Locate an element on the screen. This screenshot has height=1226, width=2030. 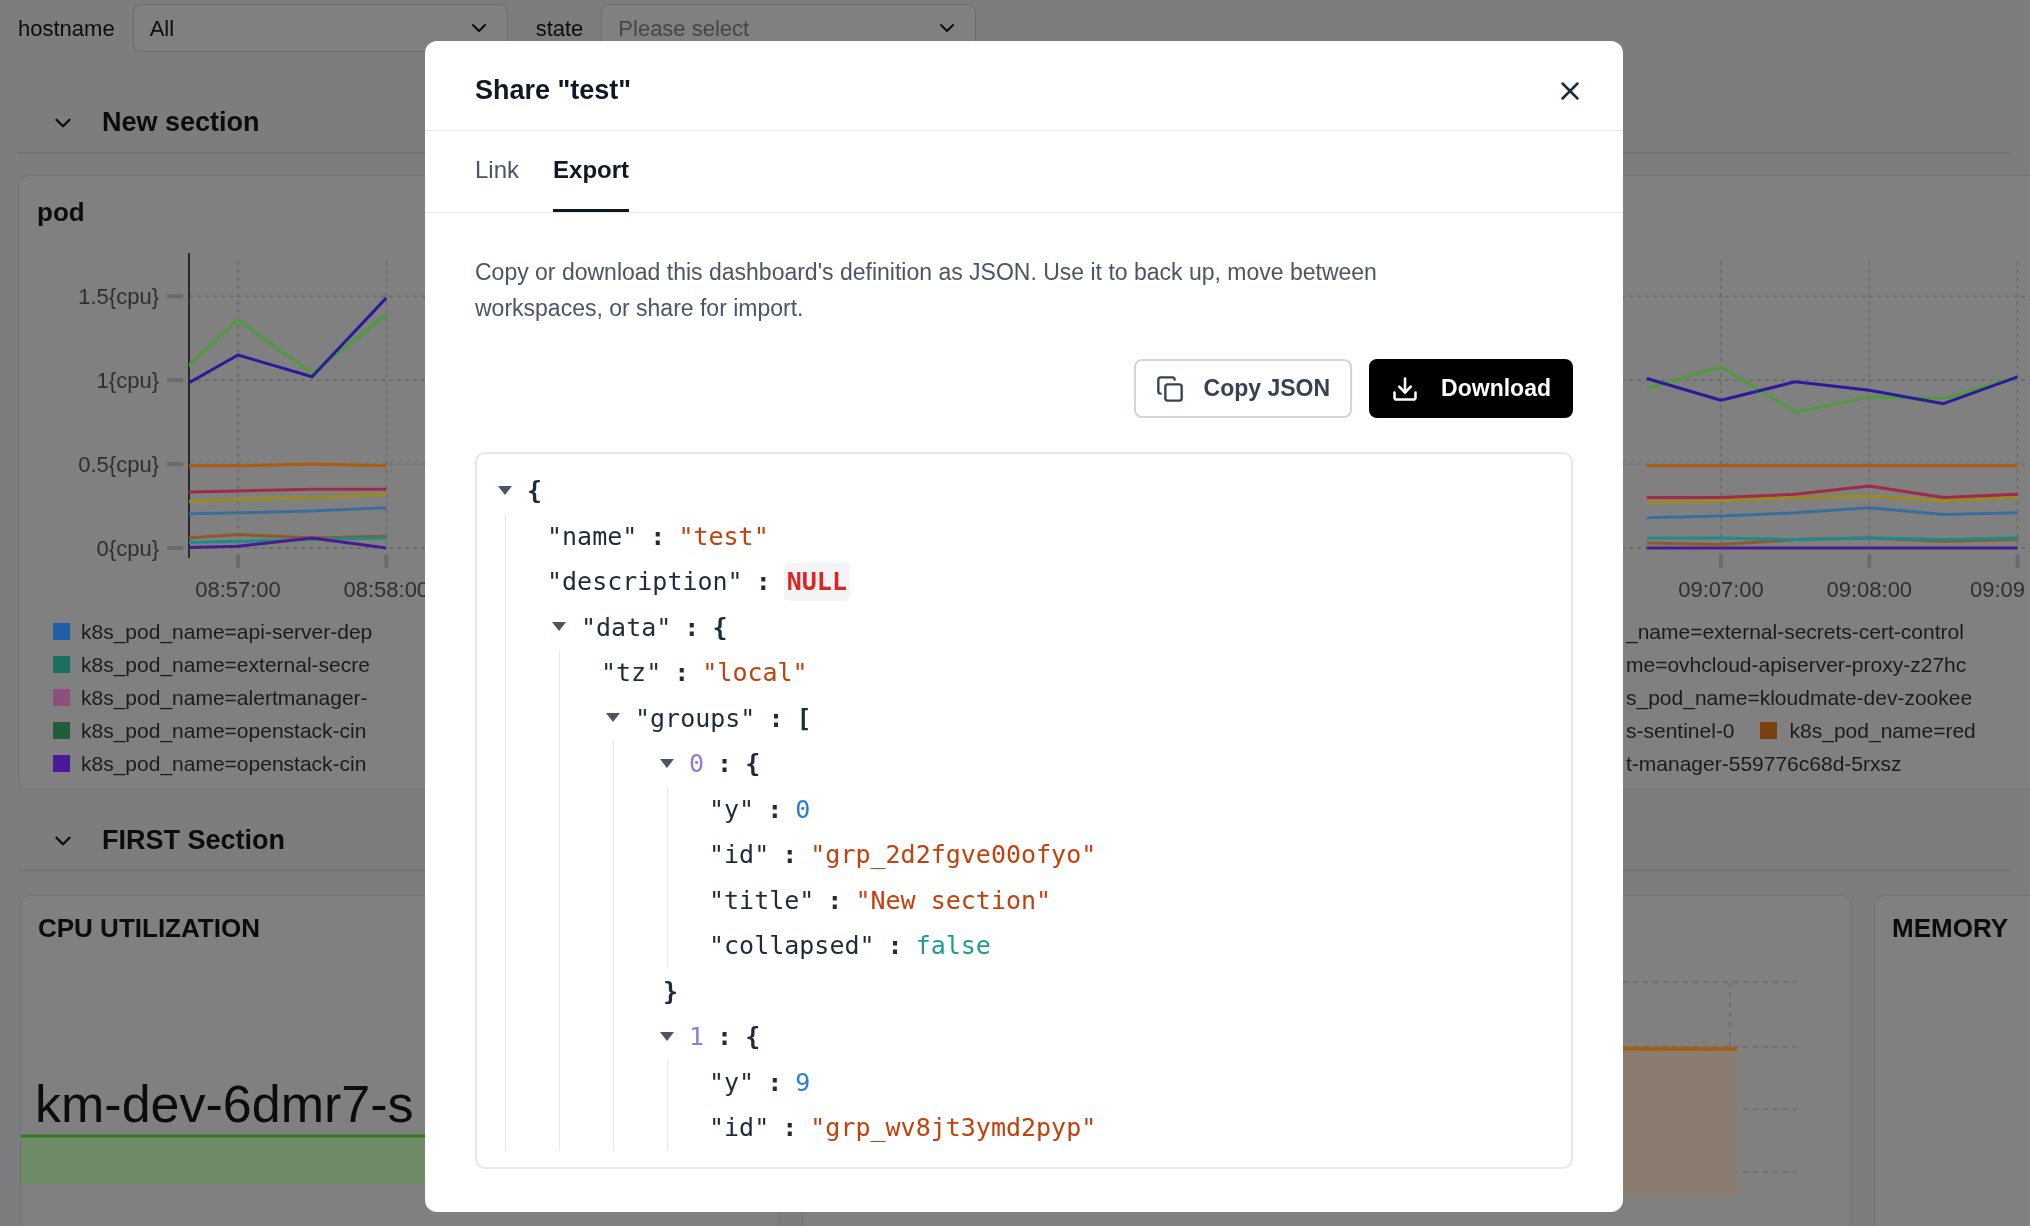
copy-json-button: Copy JSON is located at coordinates (1243, 388).